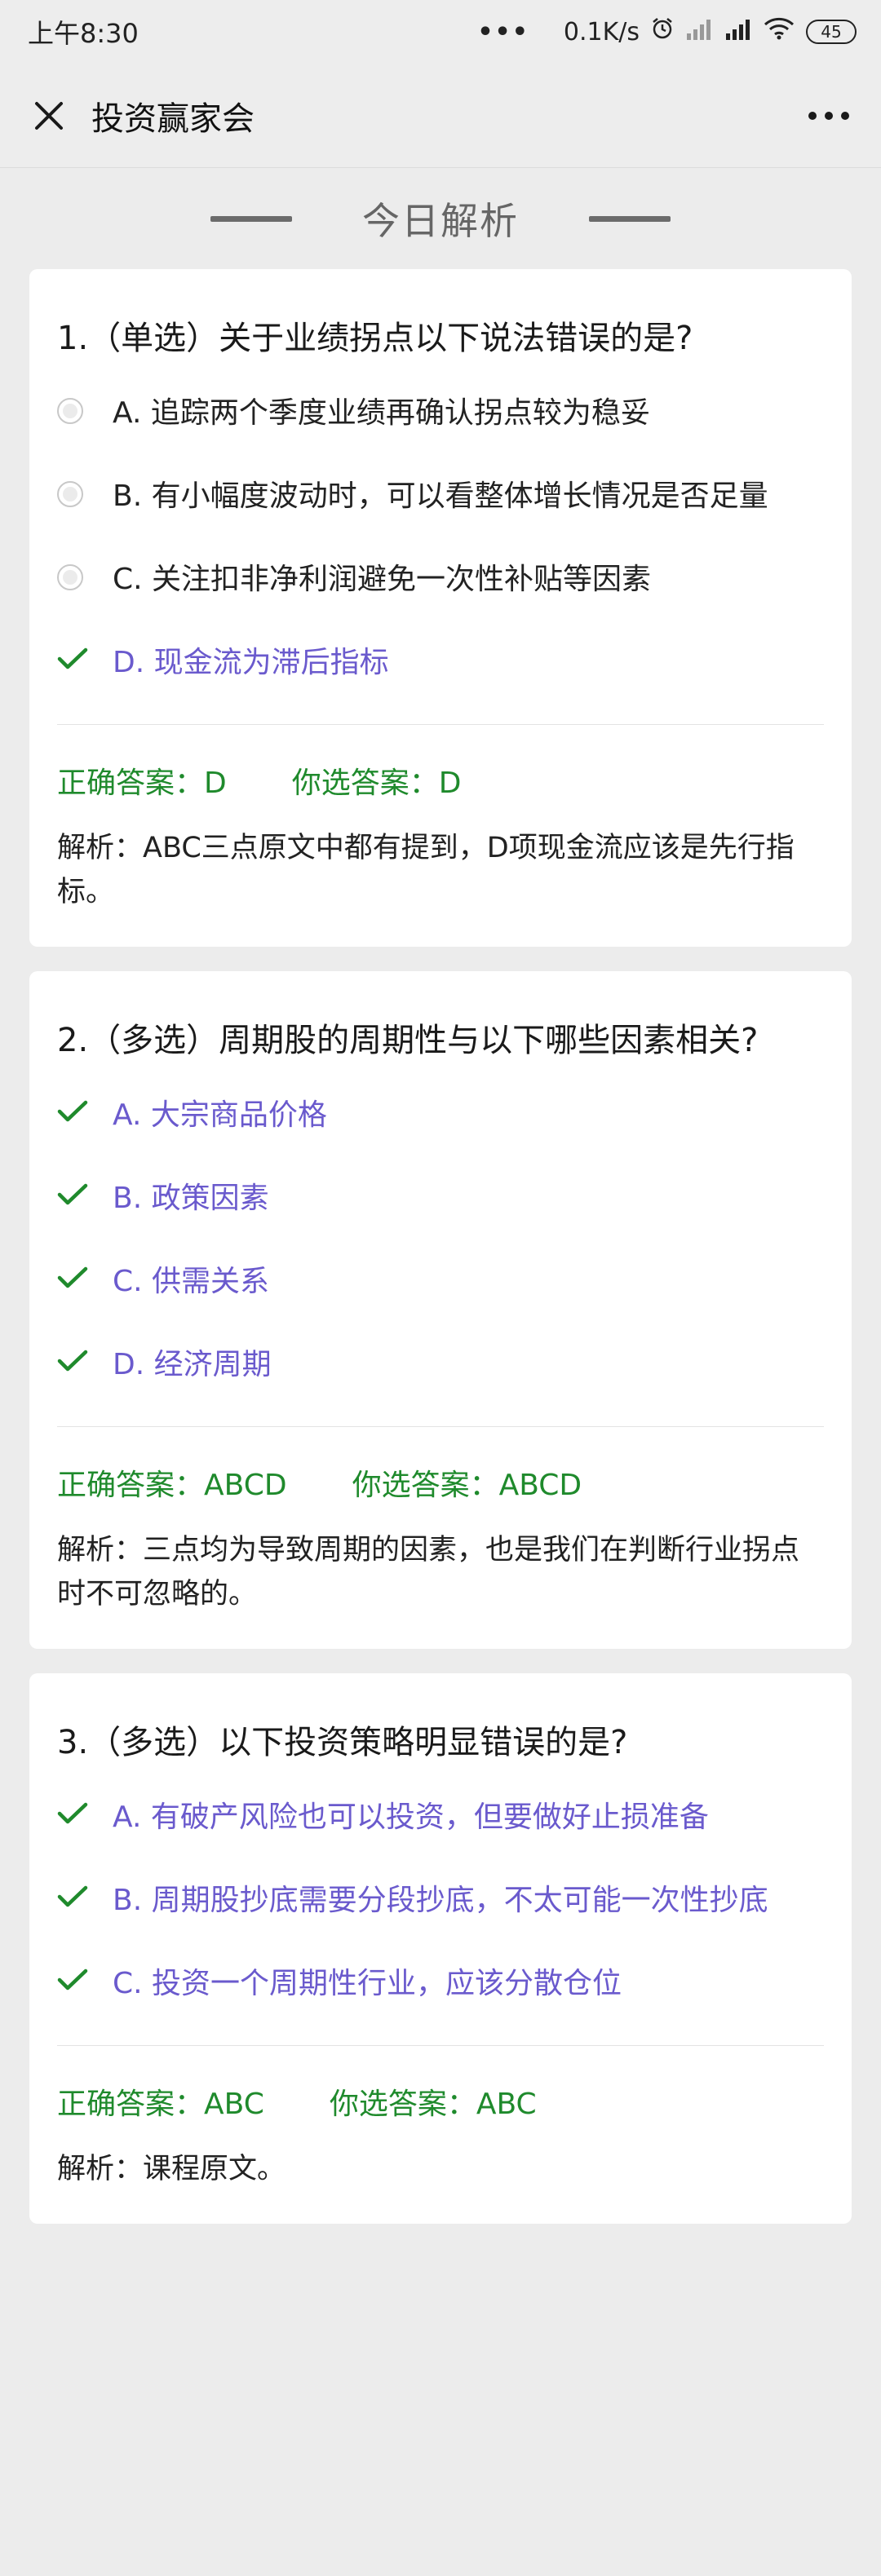 The height and width of the screenshot is (2576, 881). What do you see at coordinates (440, 1116) in the screenshot?
I see `answer-option: A. 大宗商品价格` at bounding box center [440, 1116].